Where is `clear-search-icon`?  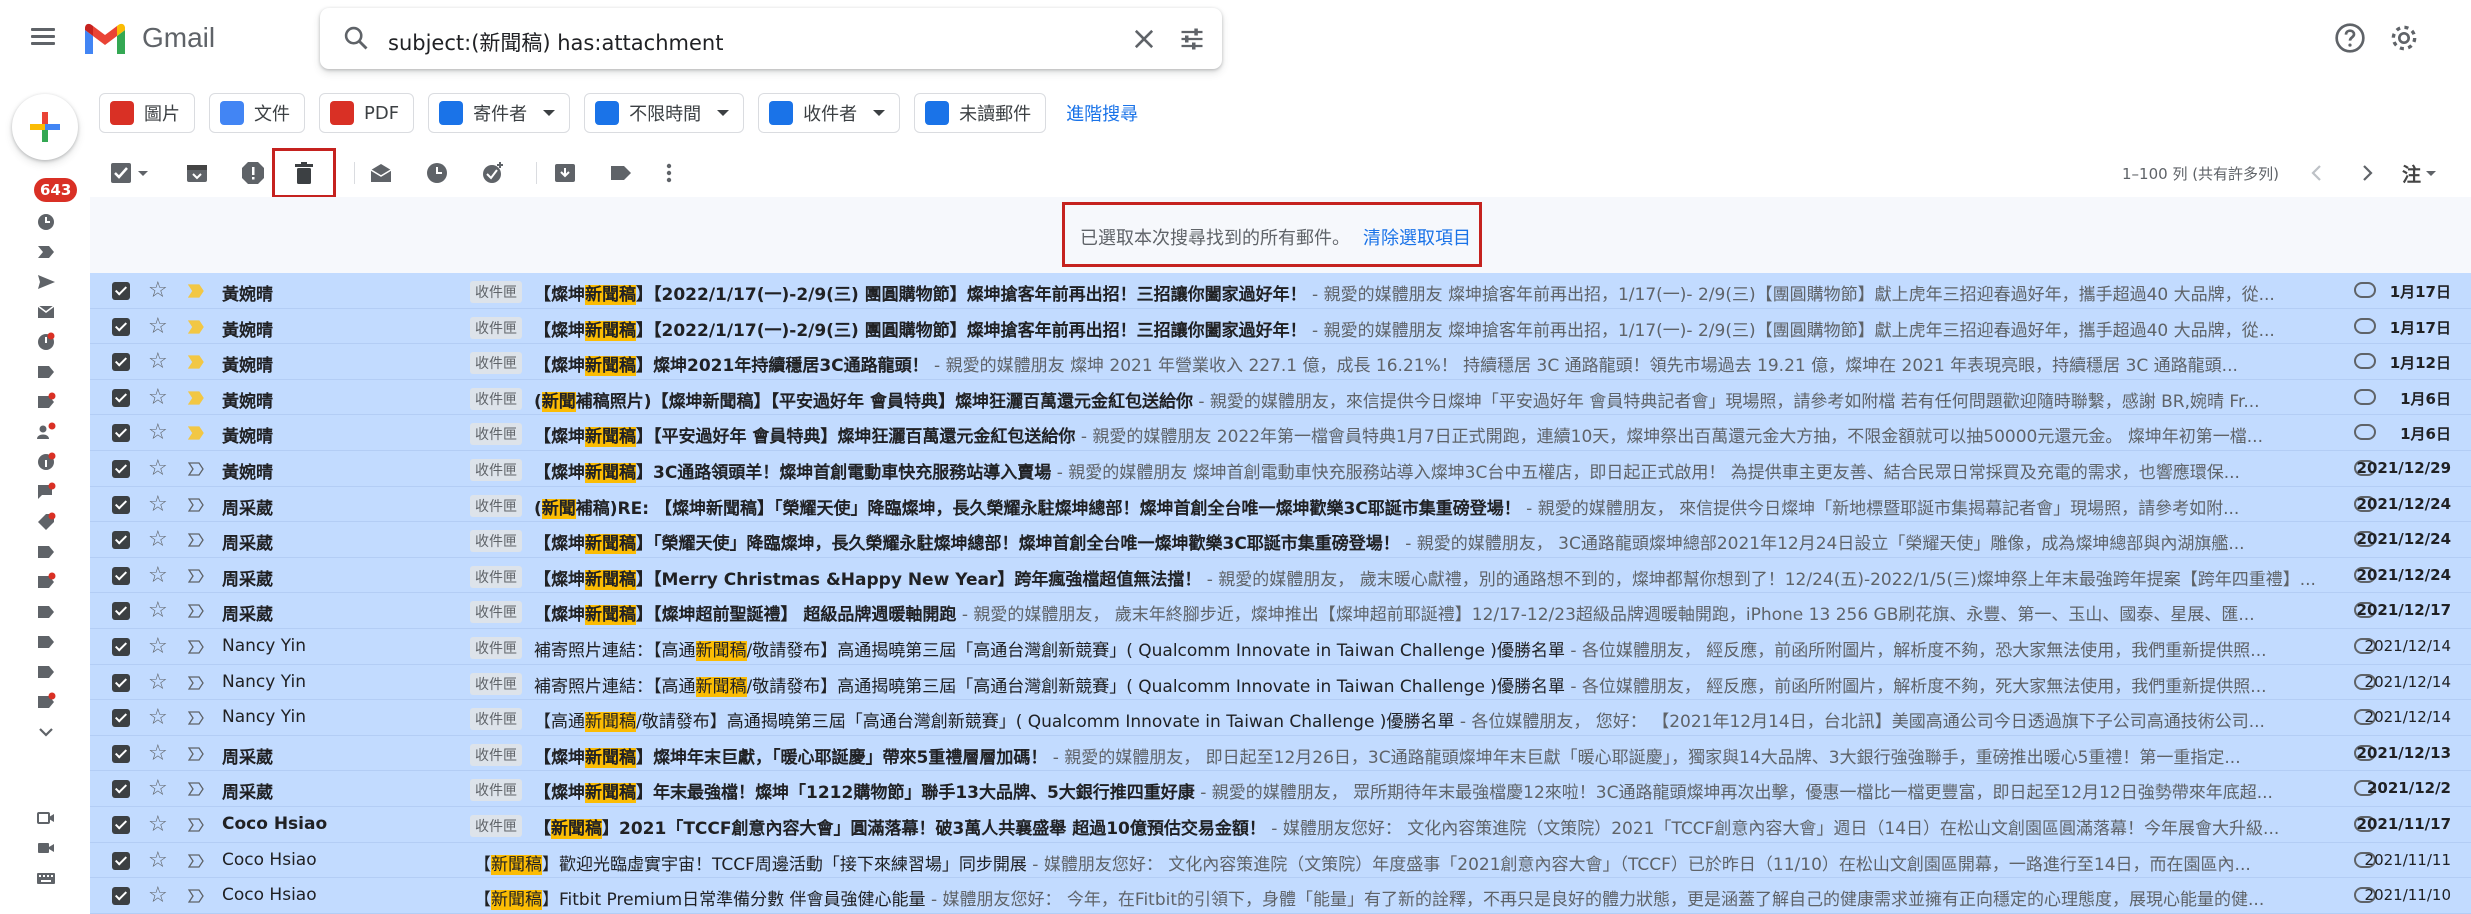 clear-search-icon is located at coordinates (1144, 39).